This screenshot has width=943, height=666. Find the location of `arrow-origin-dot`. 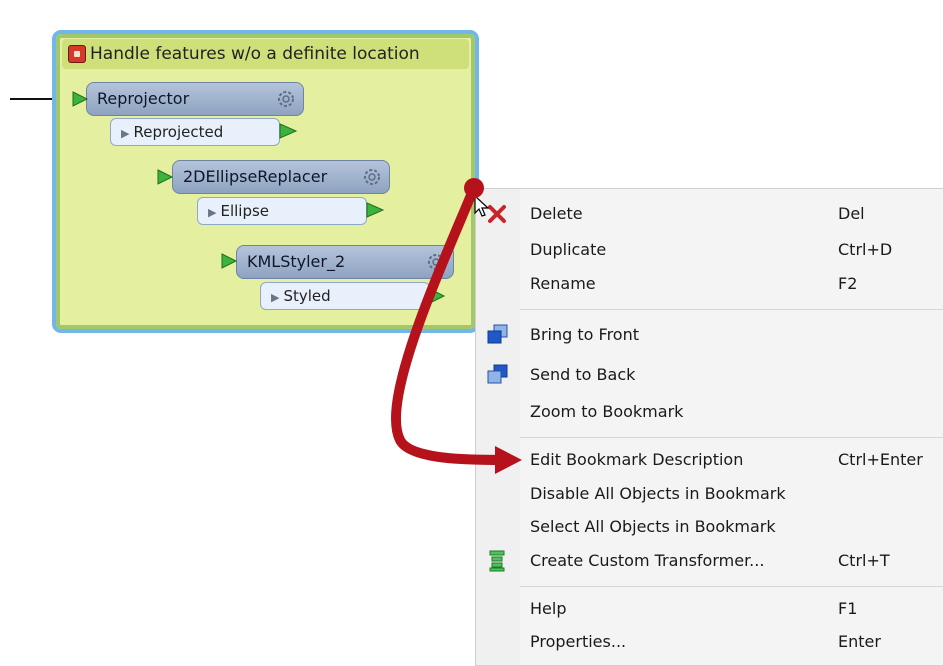

arrow-origin-dot is located at coordinates (474, 188).